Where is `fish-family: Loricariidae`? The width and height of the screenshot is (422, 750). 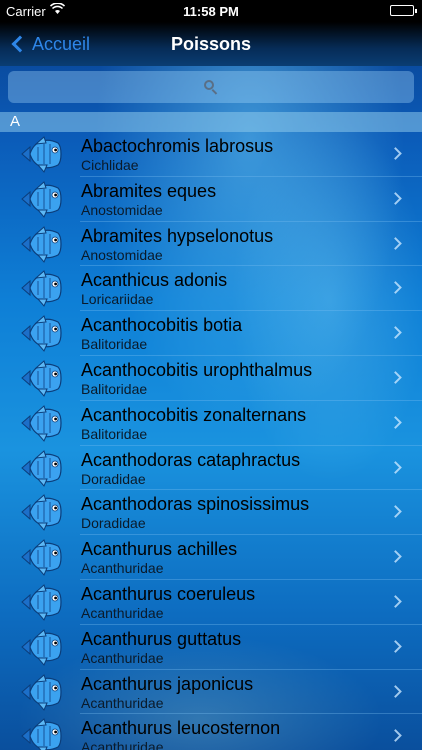
fish-family: Loricariidae is located at coordinates (117, 299).